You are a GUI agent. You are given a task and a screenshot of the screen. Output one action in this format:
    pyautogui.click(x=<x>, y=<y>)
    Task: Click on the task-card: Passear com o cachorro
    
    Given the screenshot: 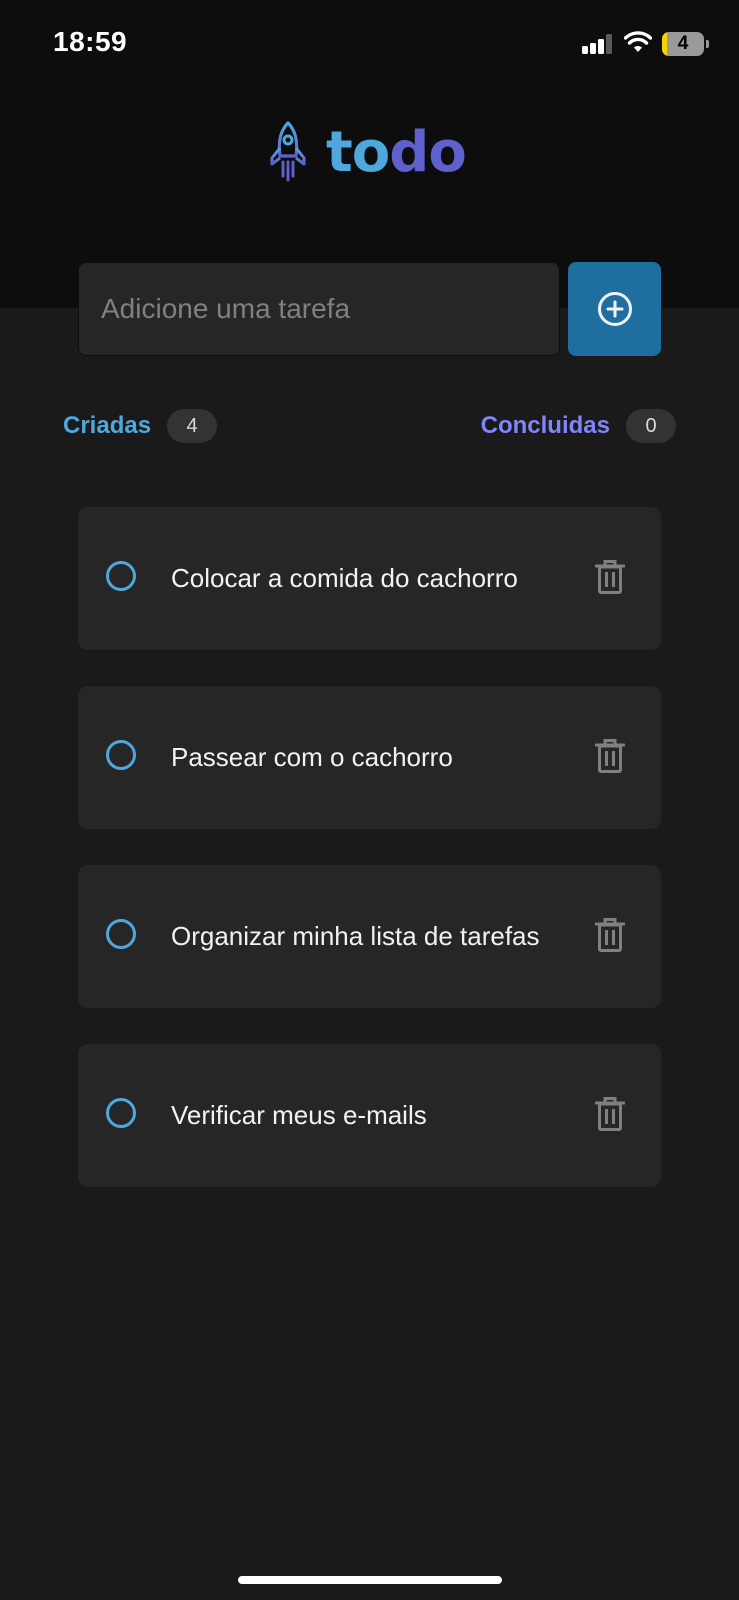 What is the action you would take?
    pyautogui.click(x=369, y=757)
    